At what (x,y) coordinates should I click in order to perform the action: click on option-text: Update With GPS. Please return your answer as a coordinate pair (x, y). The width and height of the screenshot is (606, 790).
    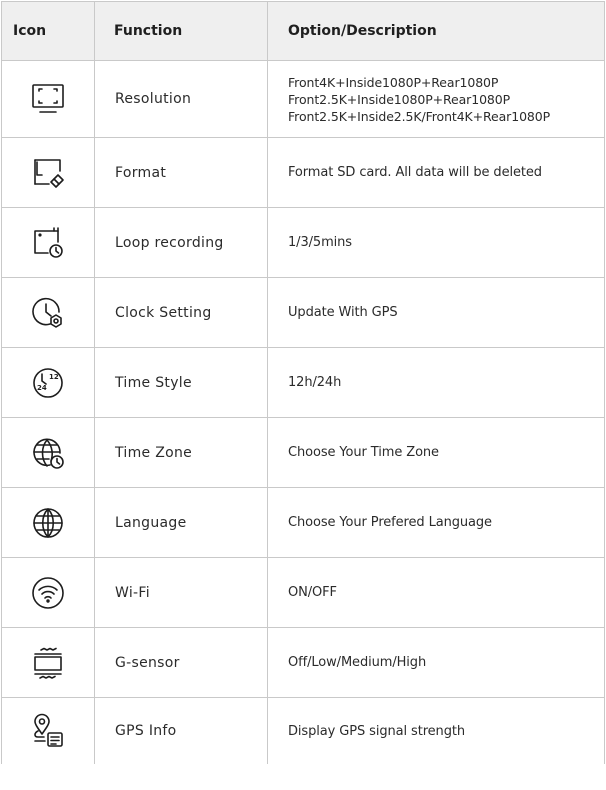
    Looking at the image, I should click on (436, 312).